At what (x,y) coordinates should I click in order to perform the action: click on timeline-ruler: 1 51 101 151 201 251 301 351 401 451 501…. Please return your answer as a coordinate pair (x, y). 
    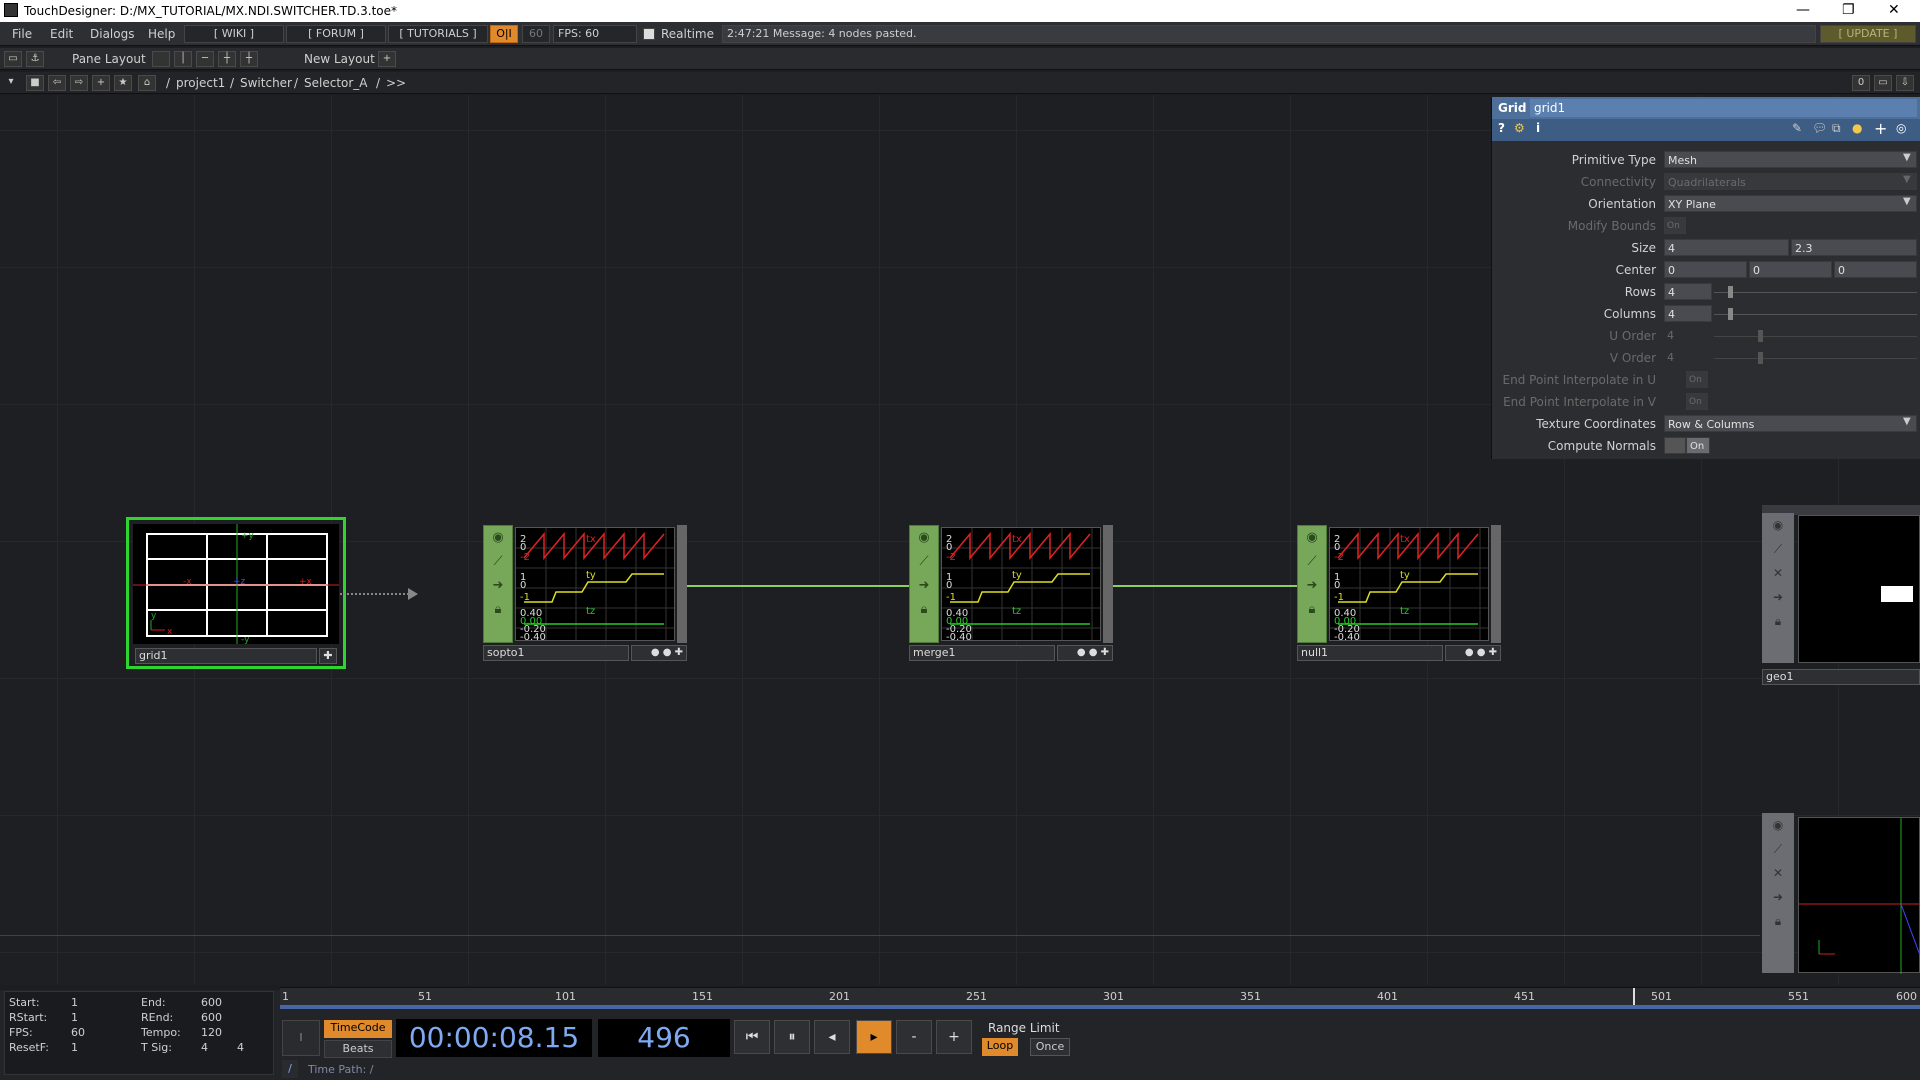
    Looking at the image, I should click on (1100, 998).